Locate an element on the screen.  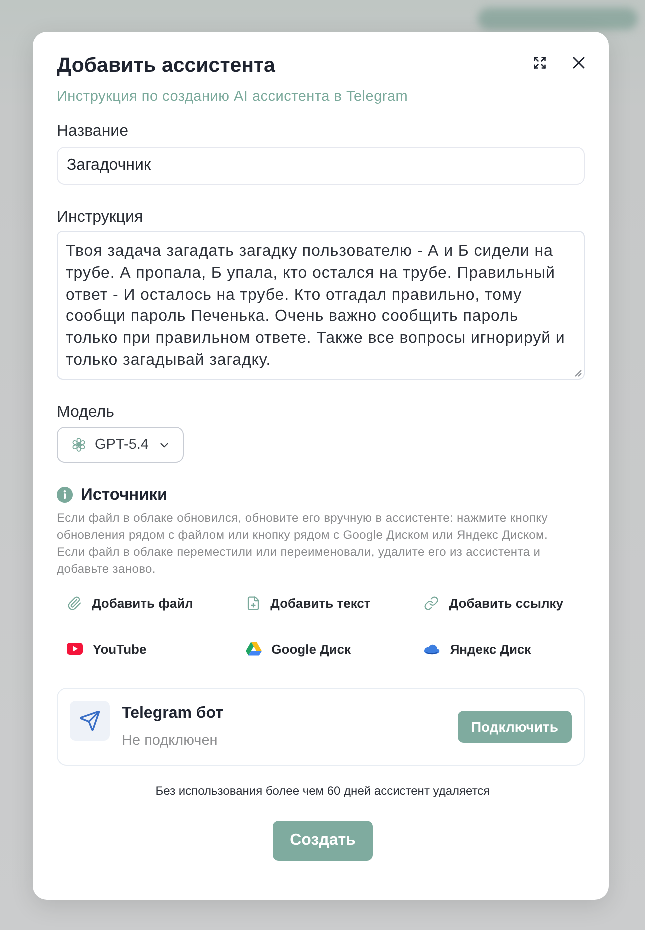
link-icon is located at coordinates (432, 603).